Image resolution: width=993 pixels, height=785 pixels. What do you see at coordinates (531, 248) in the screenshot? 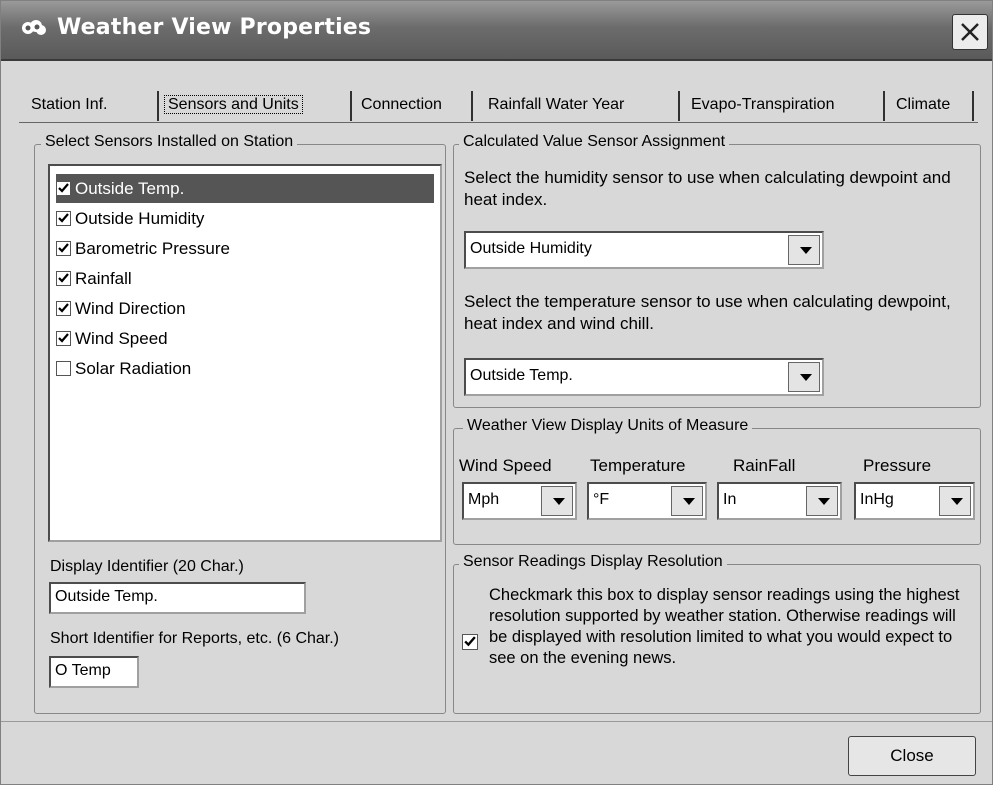
I see `humidity-sensor-value: Outside Humidity` at bounding box center [531, 248].